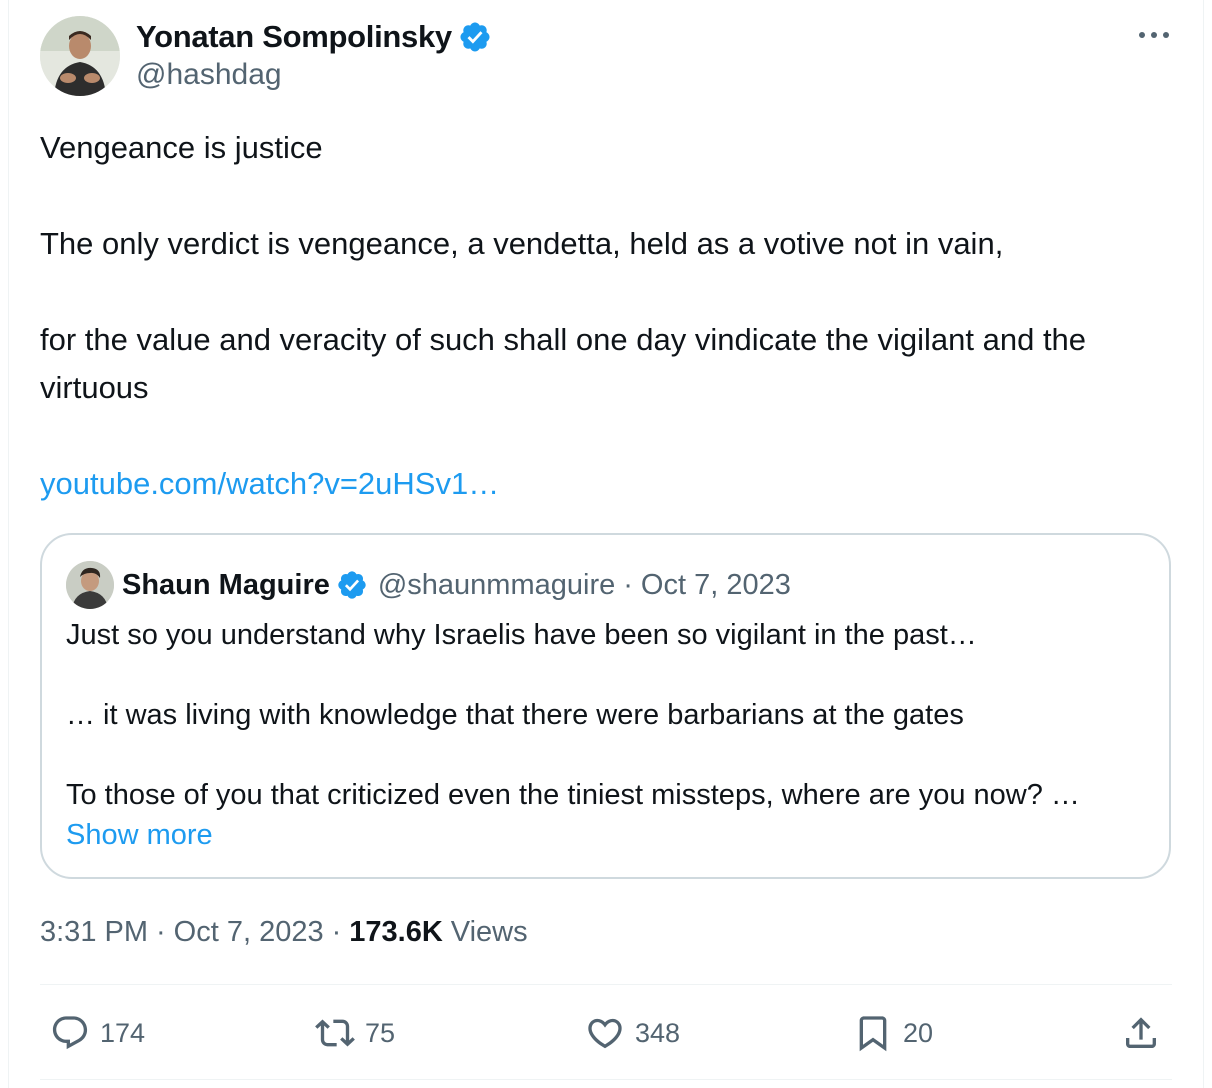  What do you see at coordinates (209, 75) in the screenshot?
I see `author-handle: @hashdag` at bounding box center [209, 75].